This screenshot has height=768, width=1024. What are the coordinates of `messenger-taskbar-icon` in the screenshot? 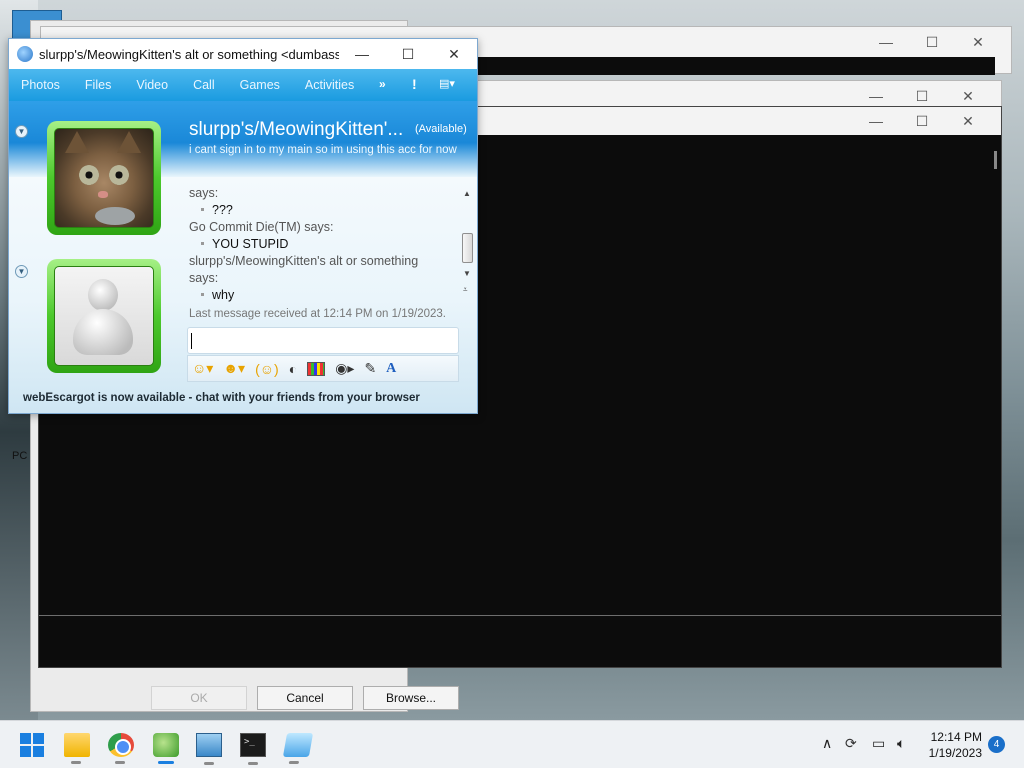 It's located at (166, 748).